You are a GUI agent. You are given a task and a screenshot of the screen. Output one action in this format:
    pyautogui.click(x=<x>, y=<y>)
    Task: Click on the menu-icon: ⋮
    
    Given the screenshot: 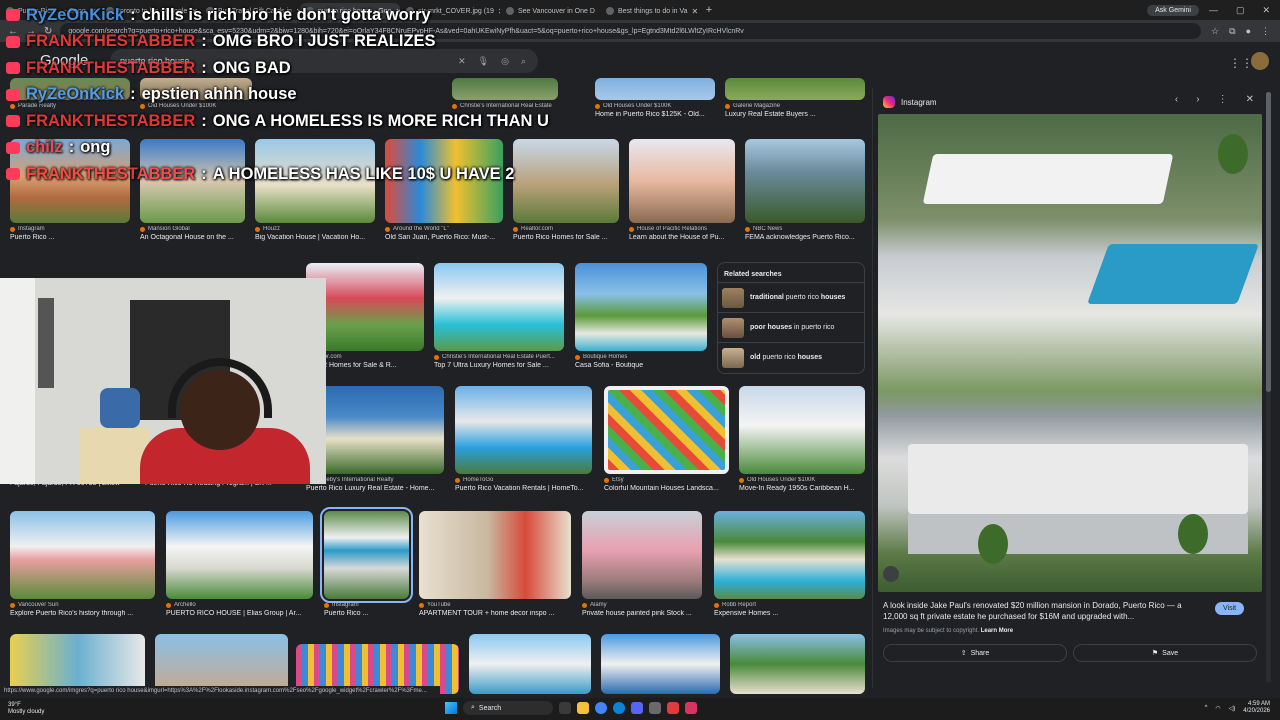 What is the action you would take?
    pyautogui.click(x=1265, y=31)
    